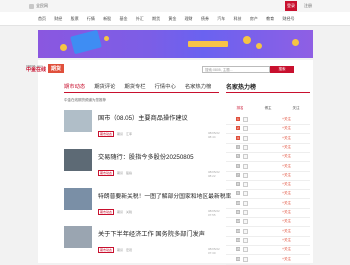 This screenshot has height=265, width=350. What do you see at coordinates (254, 19) in the screenshot?
I see `nav-item: 房产` at bounding box center [254, 19].